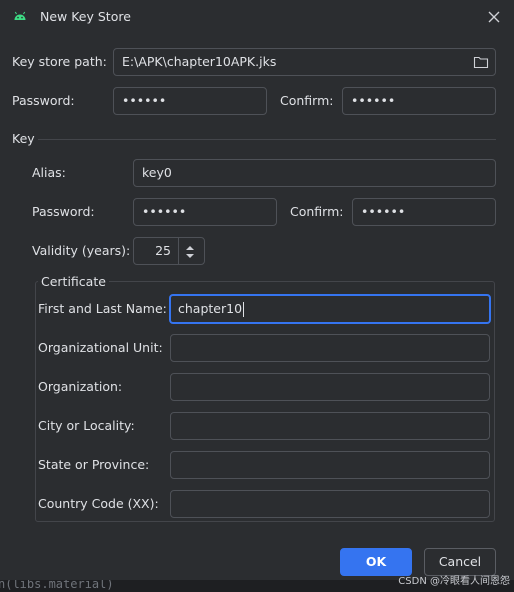 The height and width of the screenshot is (592, 514). I want to click on watermark-text: CSDN @冷眼看人间恩怨, so click(454, 581).